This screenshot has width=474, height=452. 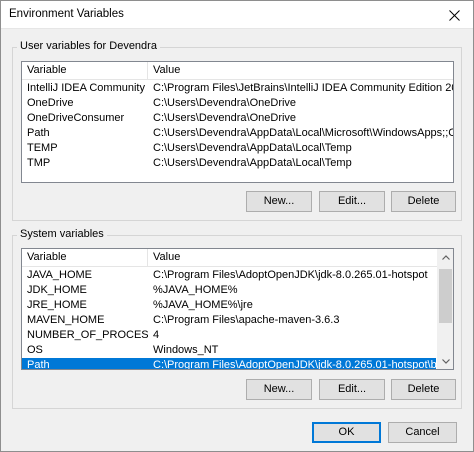 I want to click on variable-cell: OS, so click(x=35, y=350).